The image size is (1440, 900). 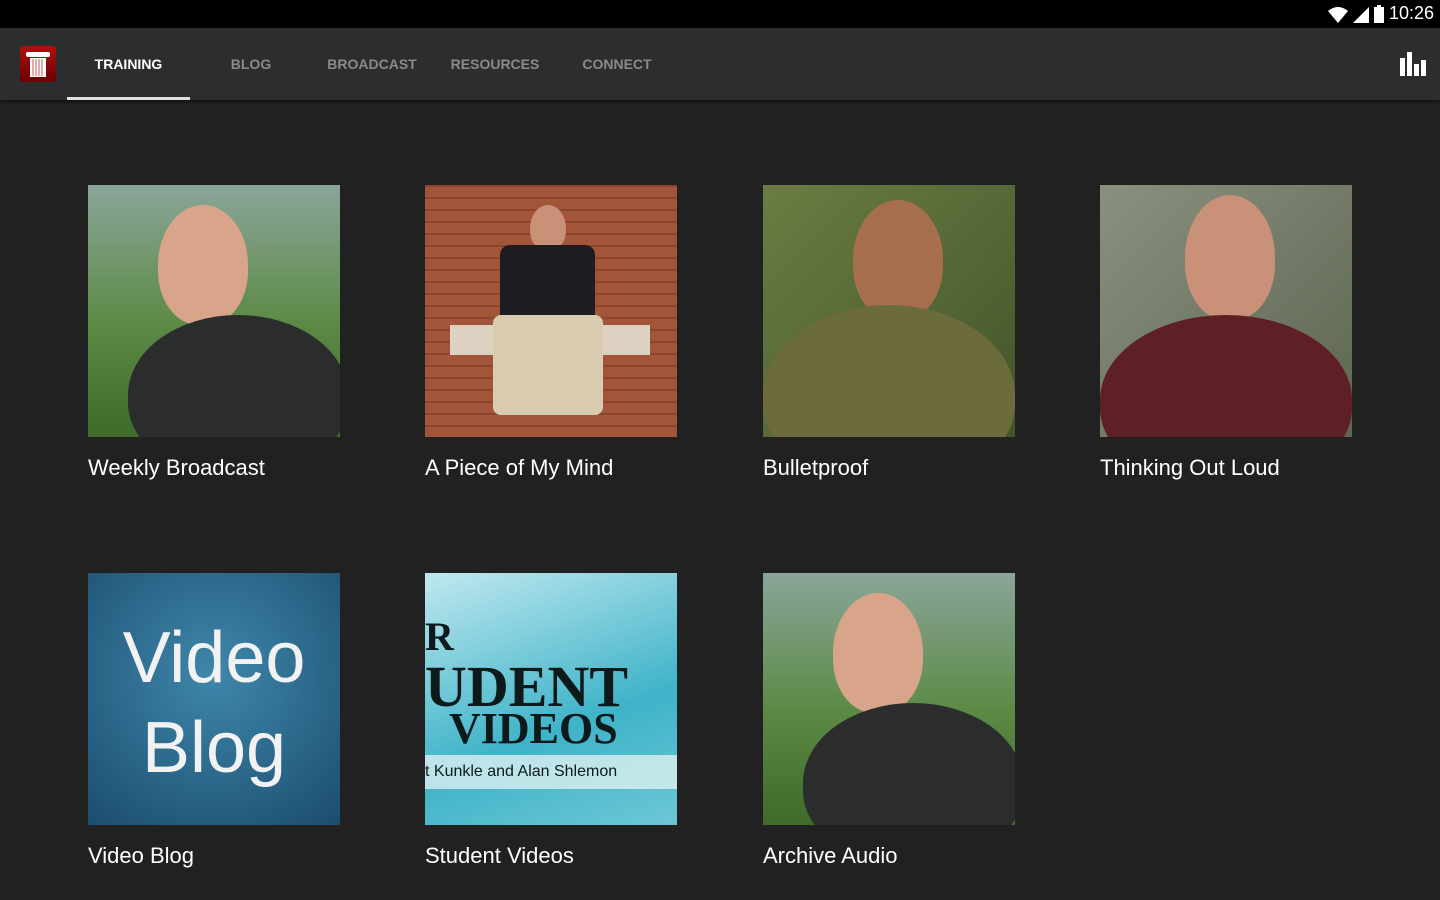 What do you see at coordinates (1190, 467) in the screenshot?
I see `tile-label: Thinking Out Loud` at bounding box center [1190, 467].